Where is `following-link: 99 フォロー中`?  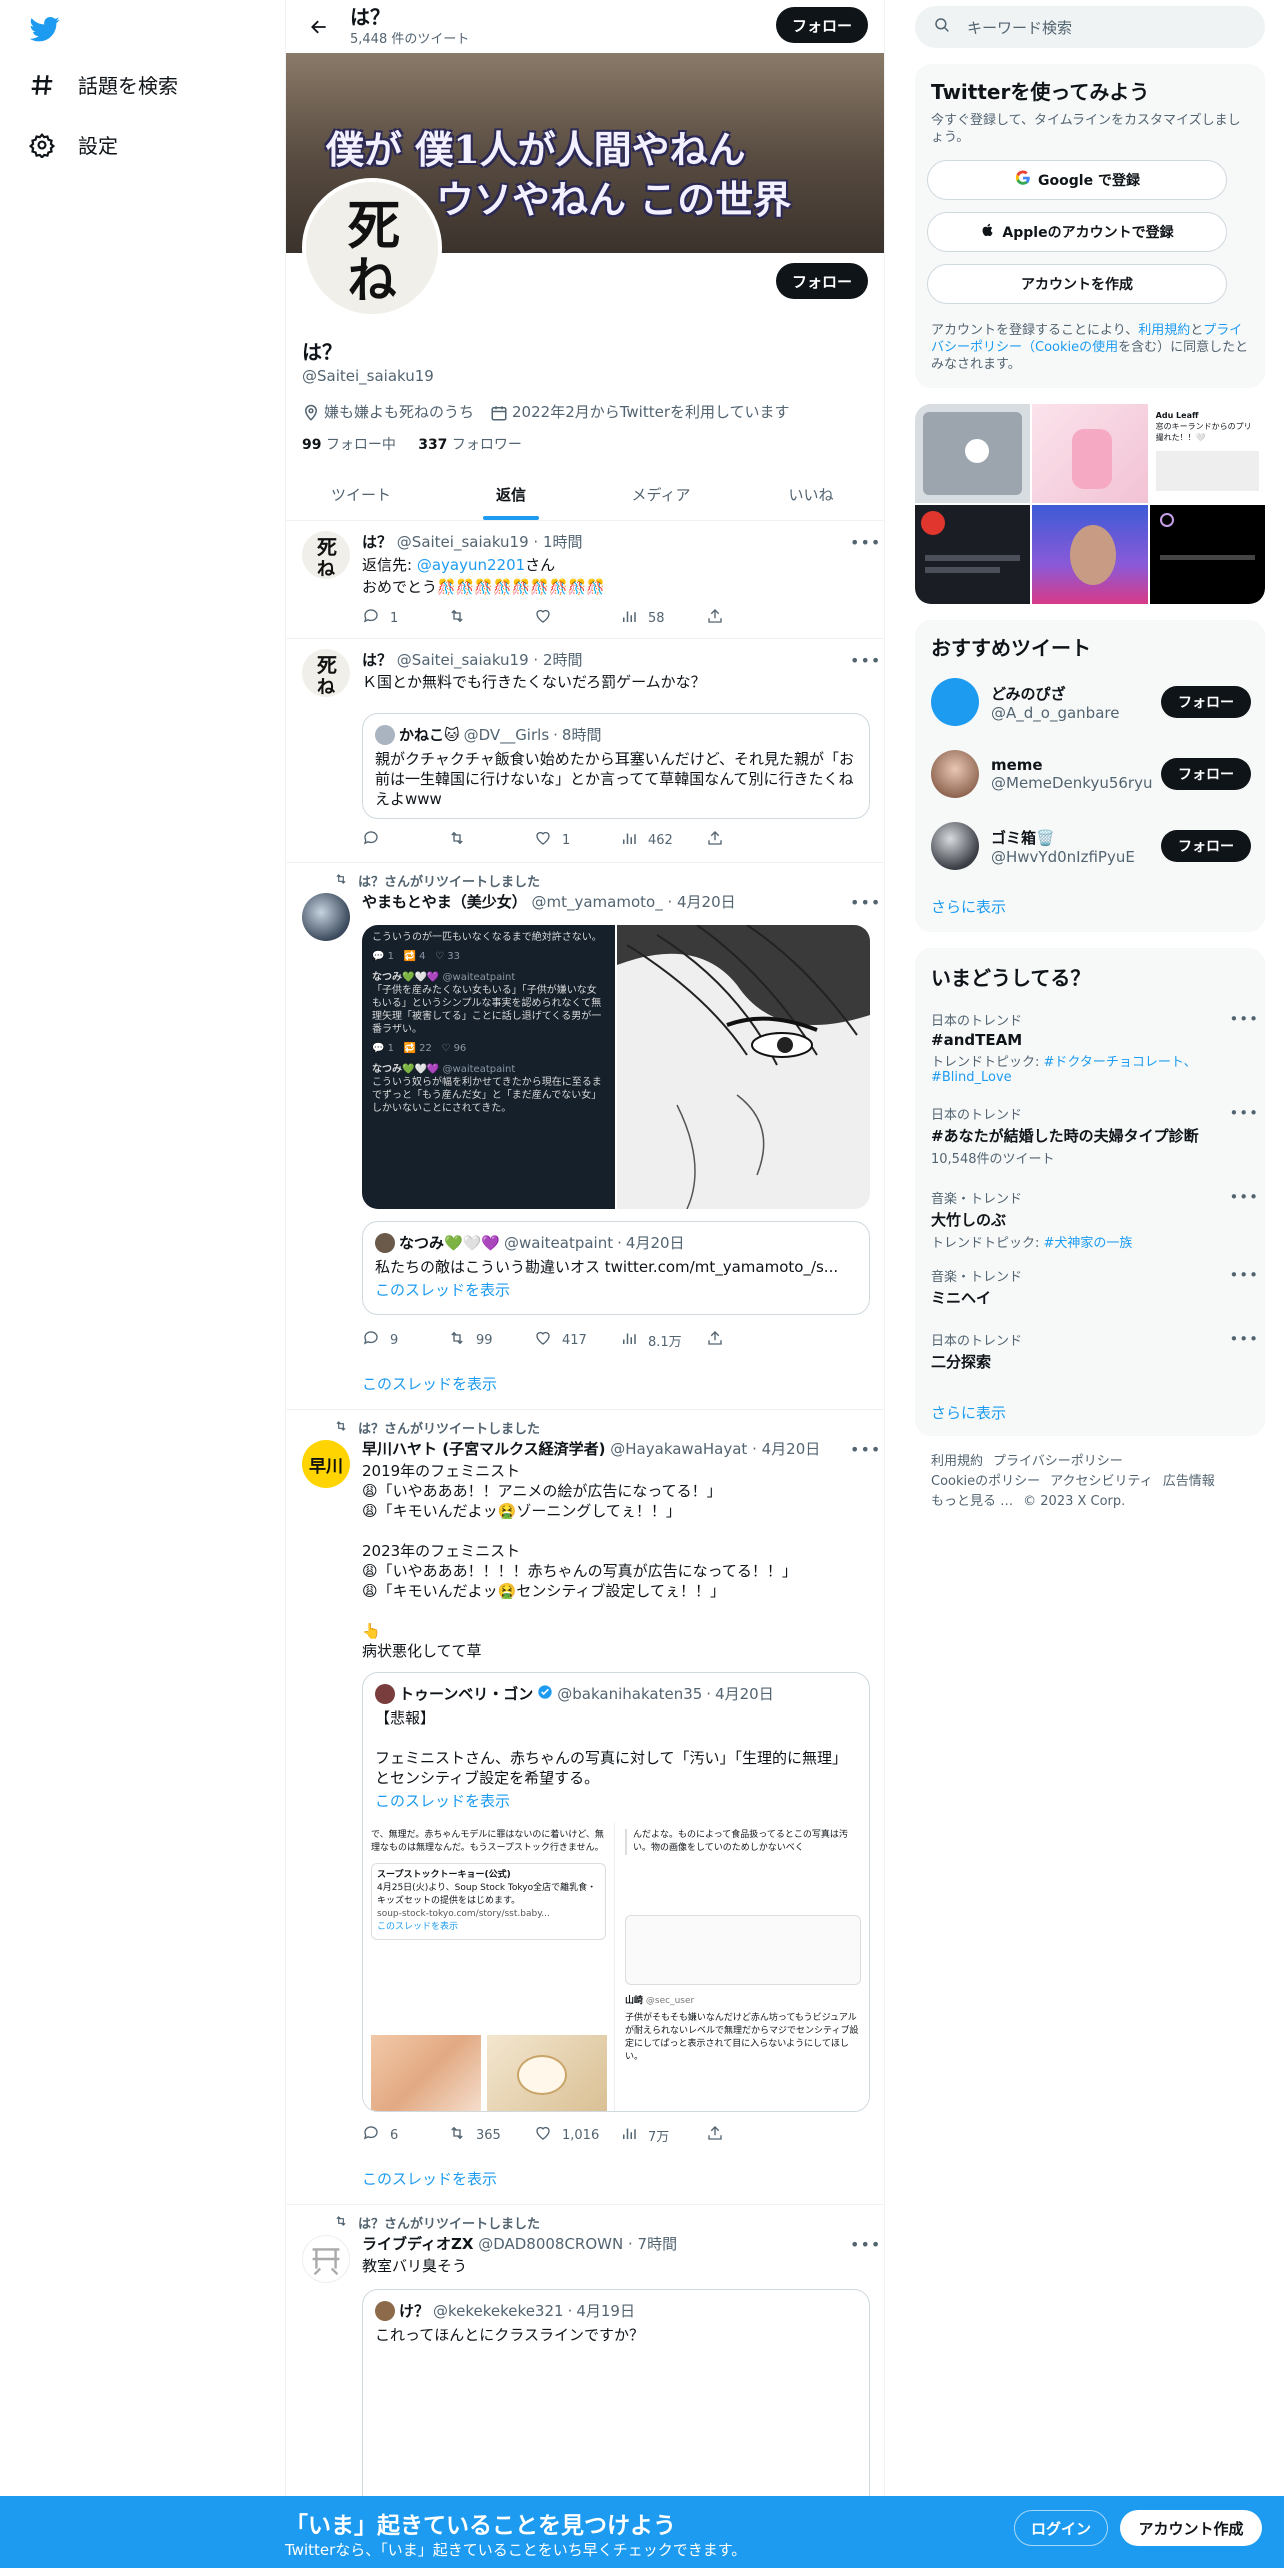 following-link: 99 フォロー中 is located at coordinates (349, 445).